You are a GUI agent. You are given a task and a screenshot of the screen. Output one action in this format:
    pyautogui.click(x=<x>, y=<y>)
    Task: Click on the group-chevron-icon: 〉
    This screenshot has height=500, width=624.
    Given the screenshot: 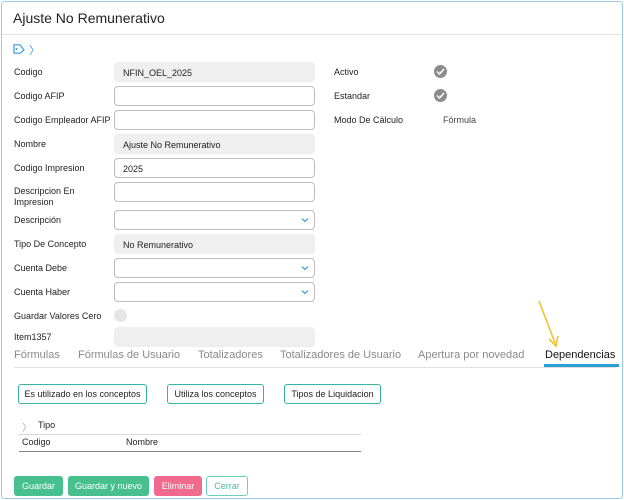 What is the action you would take?
    pyautogui.click(x=27, y=426)
    